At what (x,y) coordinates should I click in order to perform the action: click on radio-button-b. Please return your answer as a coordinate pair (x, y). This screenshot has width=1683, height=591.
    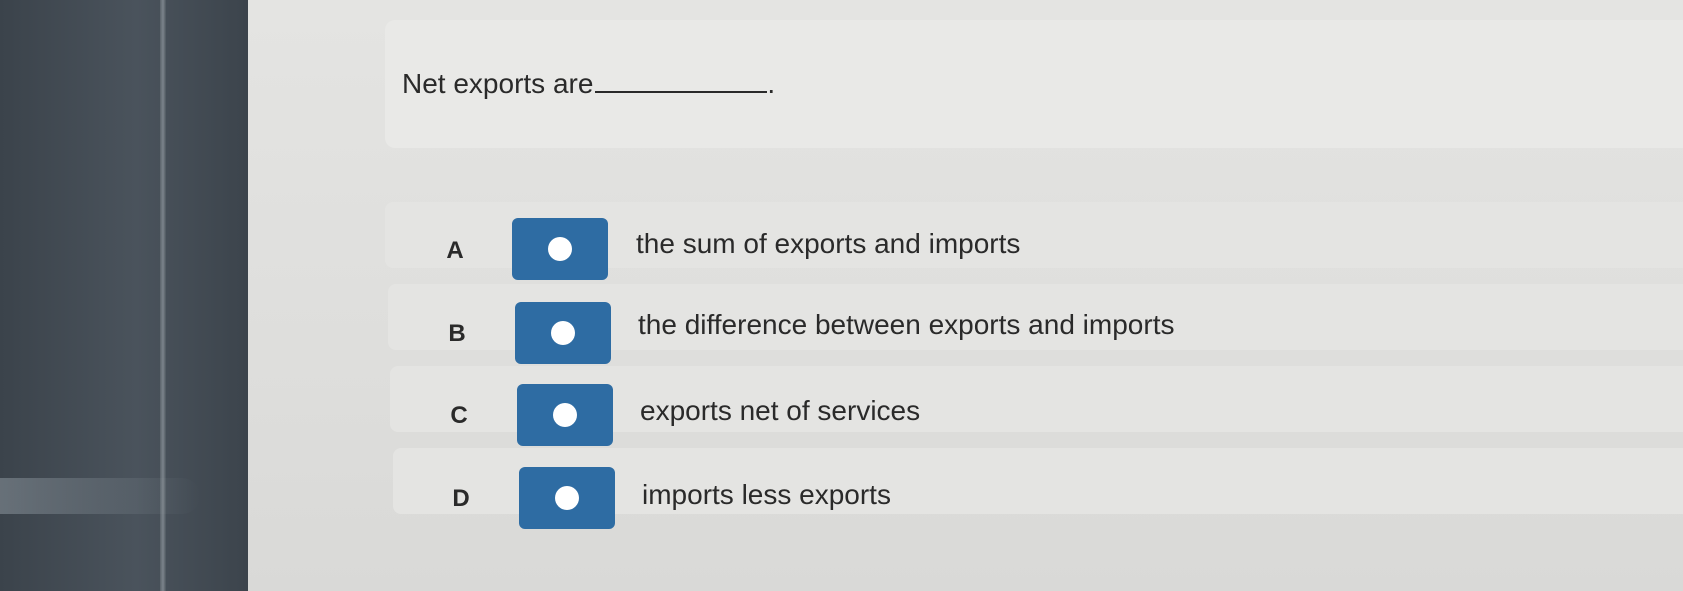
    Looking at the image, I should click on (563, 333).